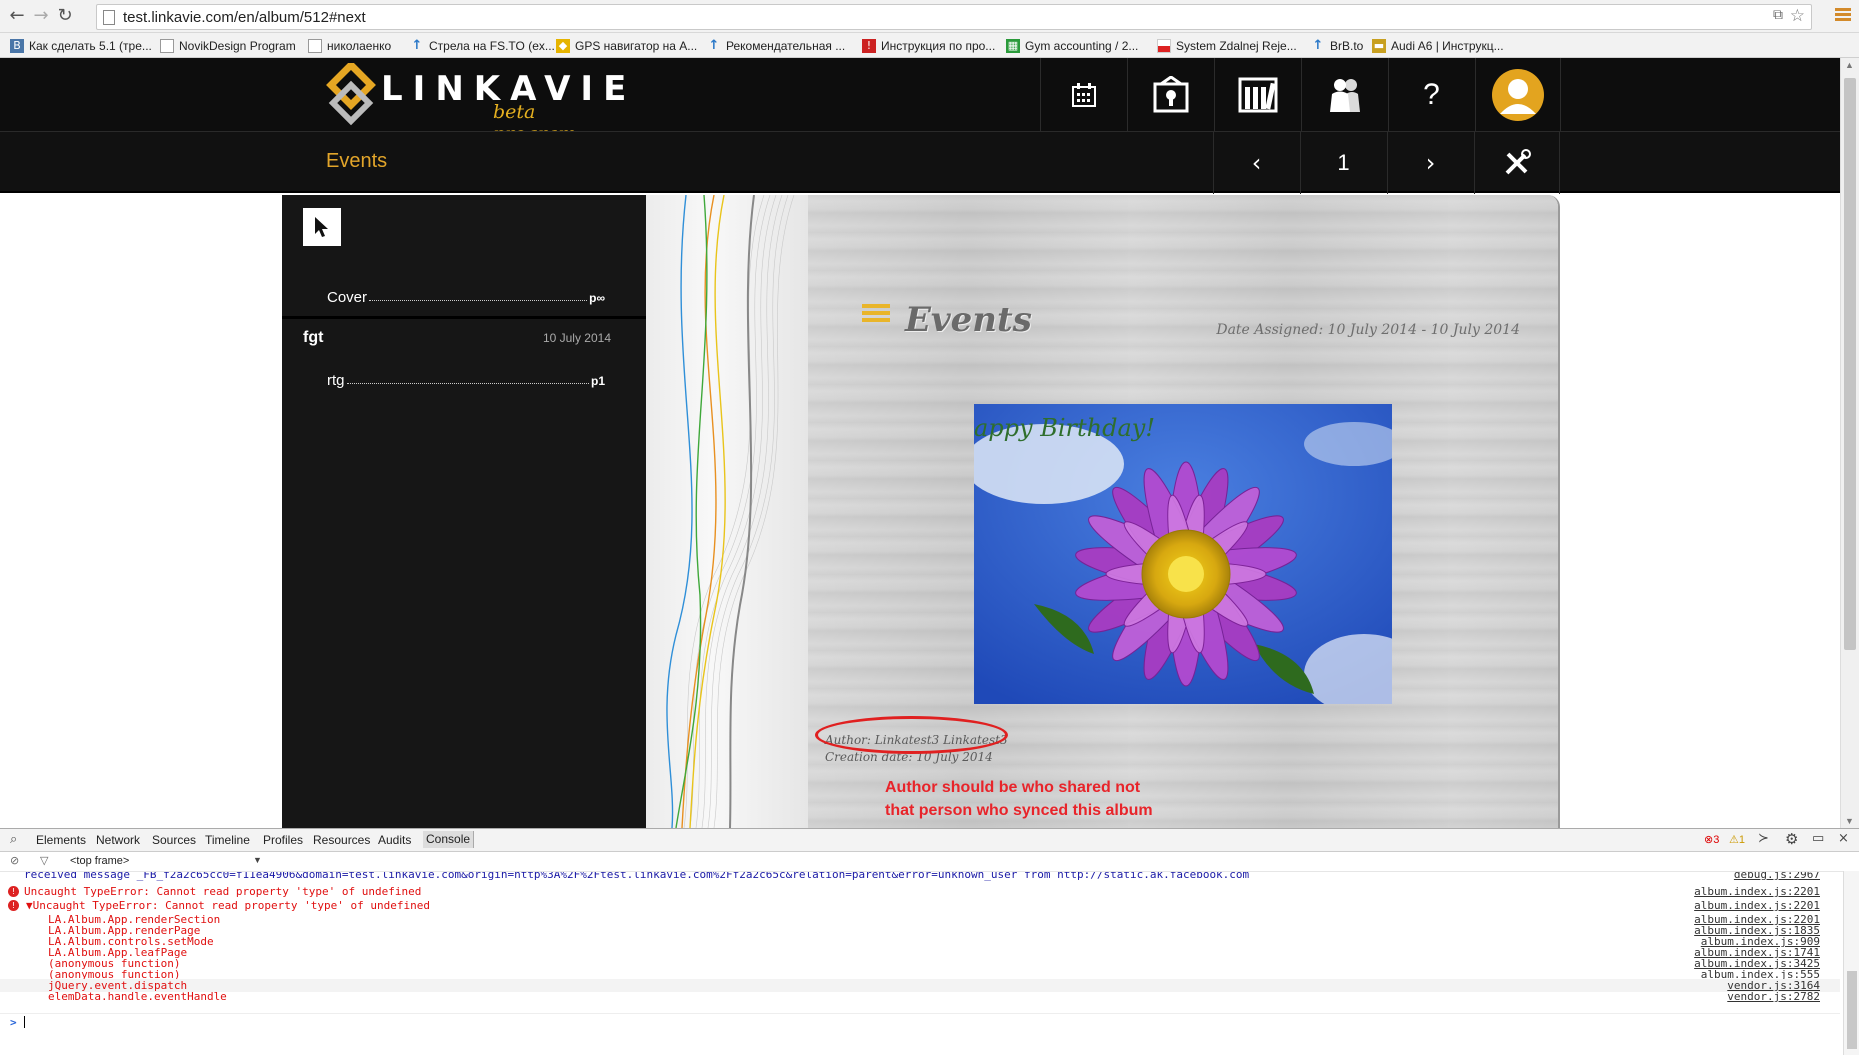 This screenshot has width=1859, height=1055. I want to click on devtools-tab-network: Network, so click(118, 840).